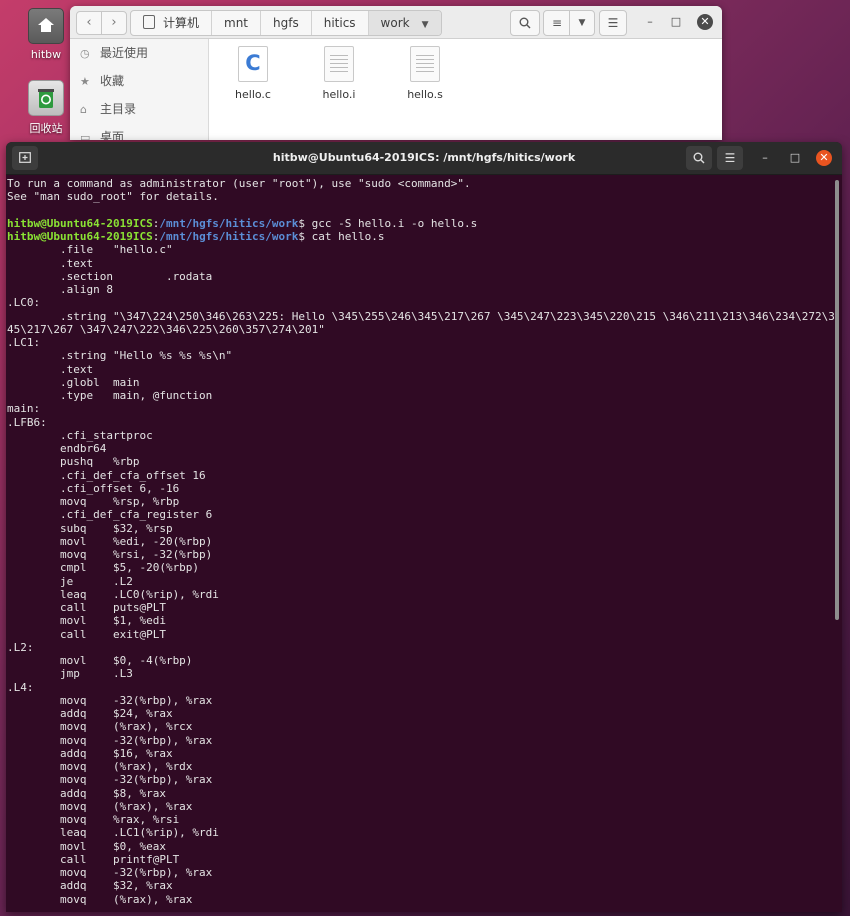 The height and width of the screenshot is (916, 850). I want to click on terminal-search-button, so click(699, 158).